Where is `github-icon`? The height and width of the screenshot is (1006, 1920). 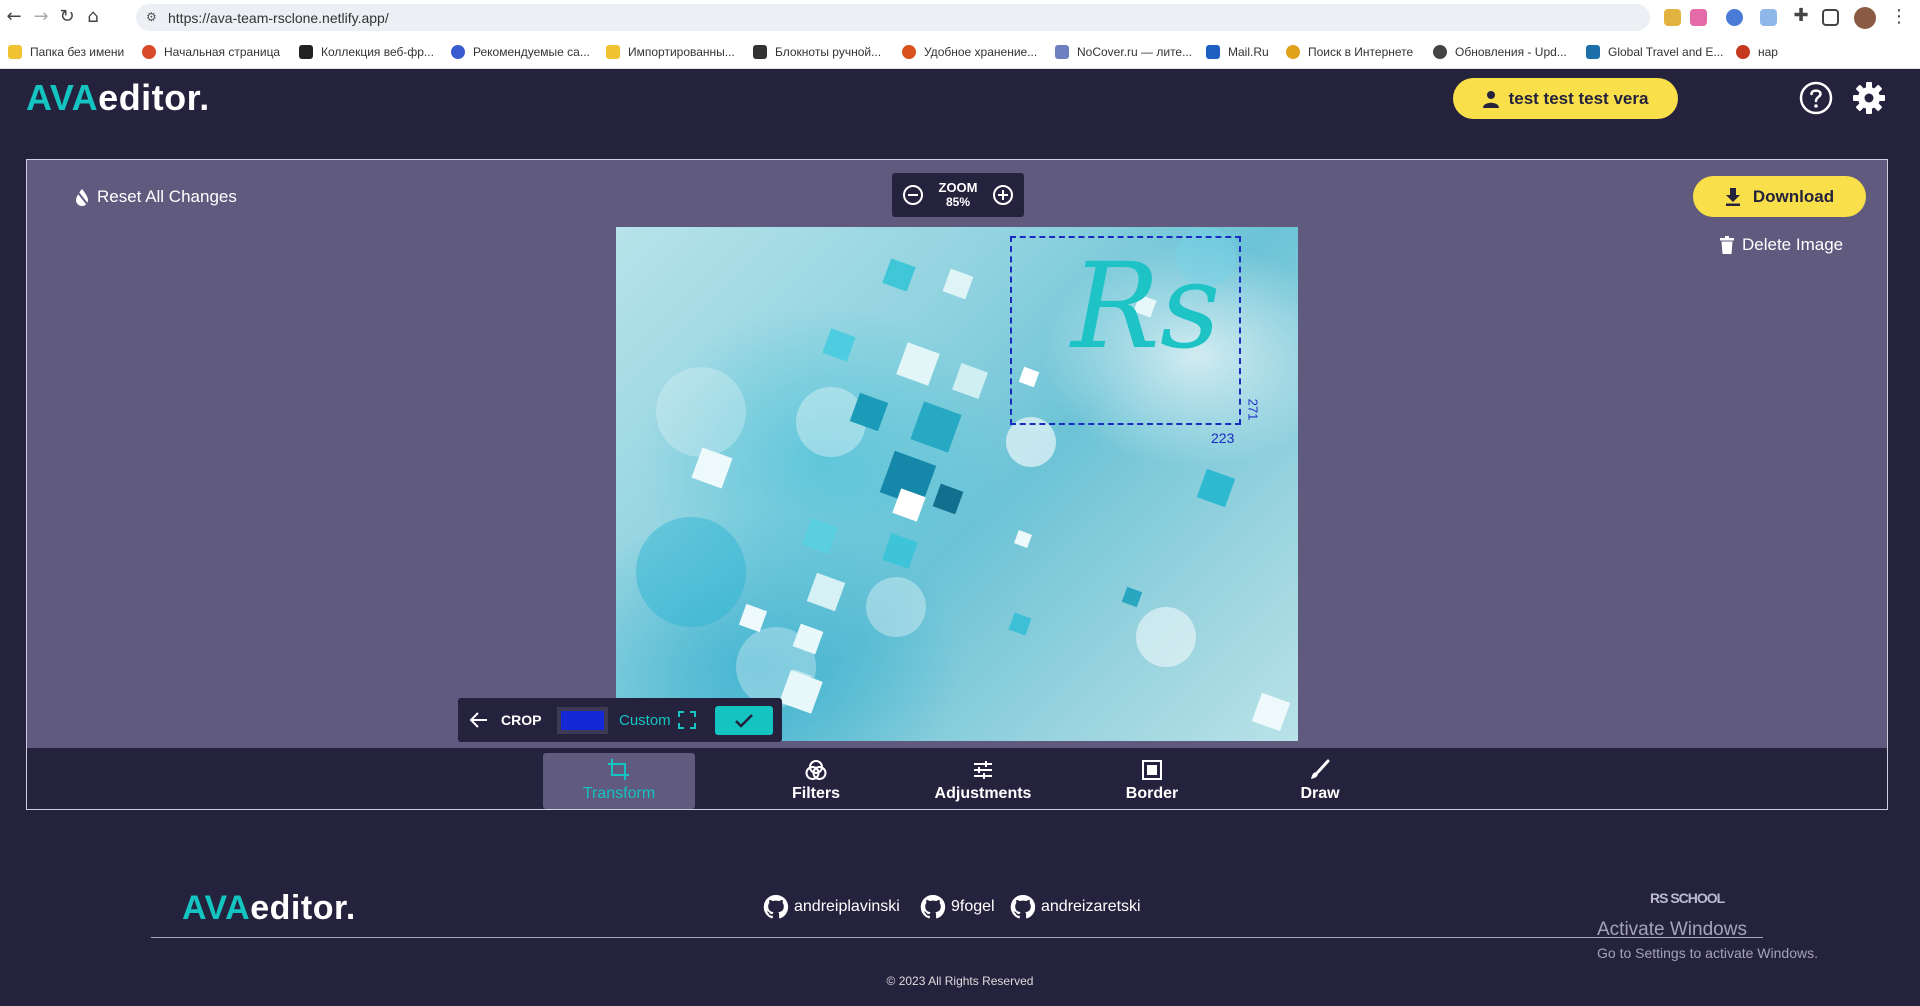 github-icon is located at coordinates (776, 906).